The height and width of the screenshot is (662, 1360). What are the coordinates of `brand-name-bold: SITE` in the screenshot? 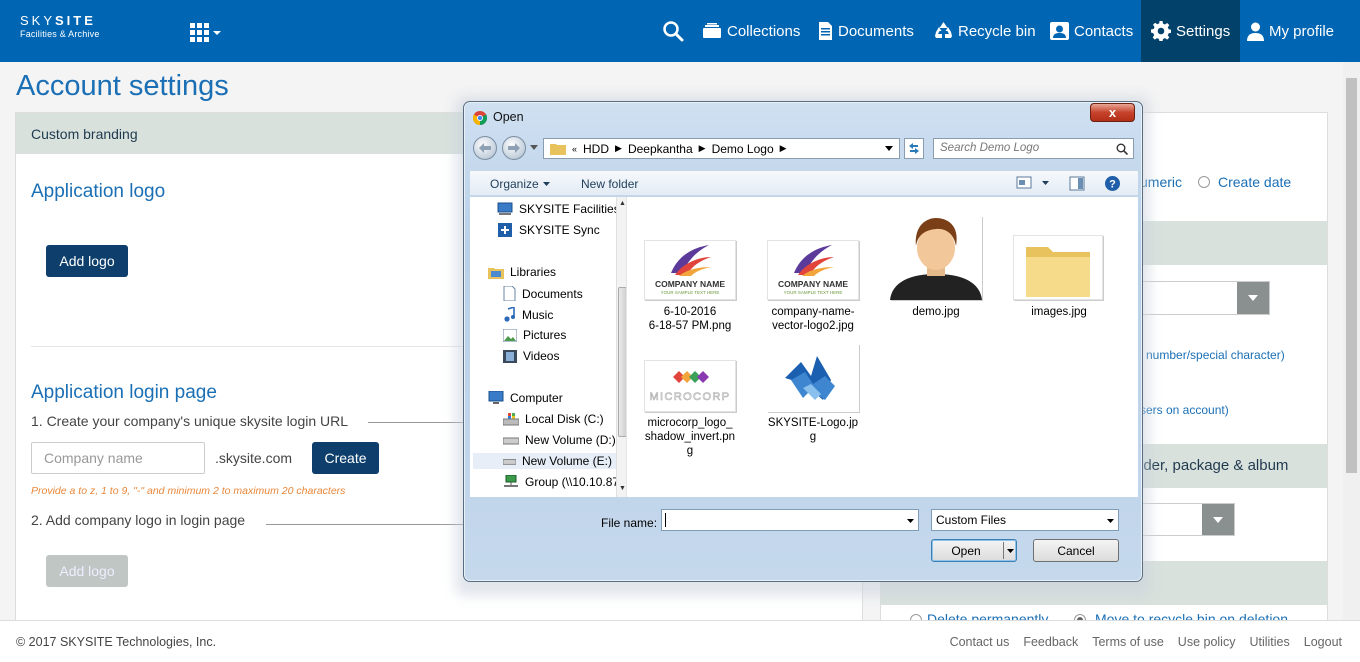 It's located at (75, 20).